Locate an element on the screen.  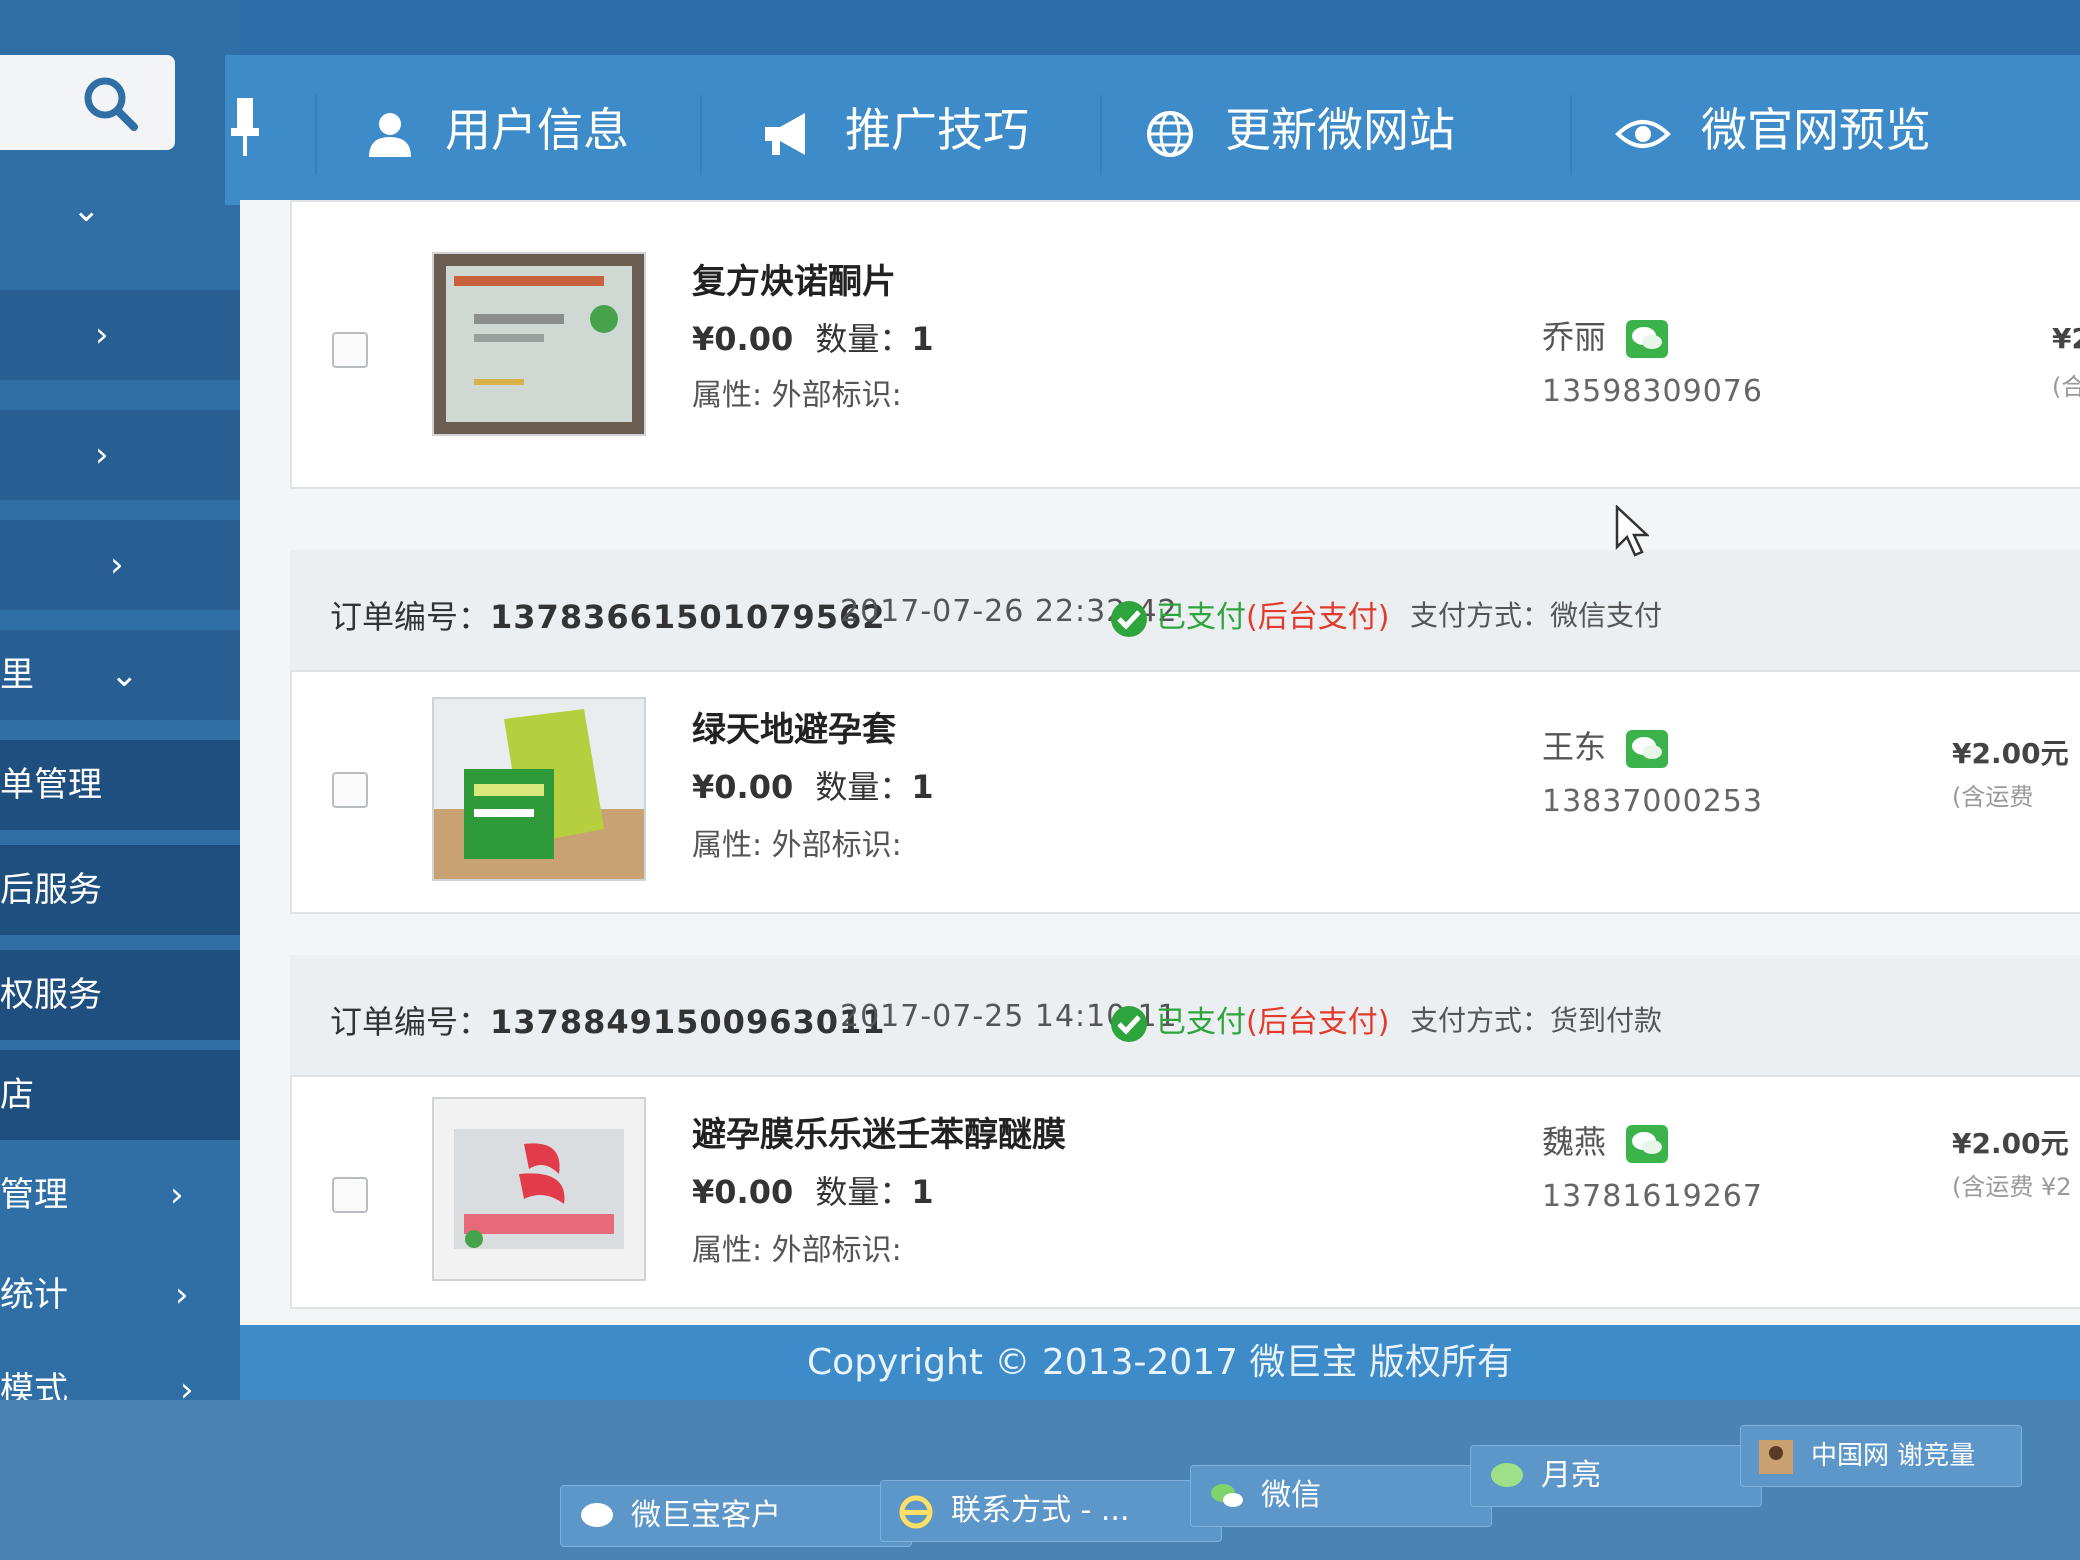
product-qty: 1 is located at coordinates (922, 339).